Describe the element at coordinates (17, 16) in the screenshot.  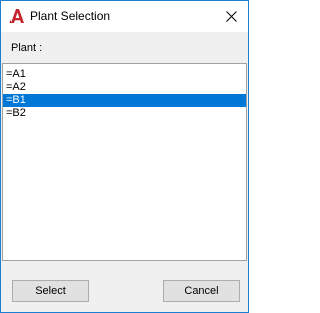
I see `autocad-logo-icon` at that location.